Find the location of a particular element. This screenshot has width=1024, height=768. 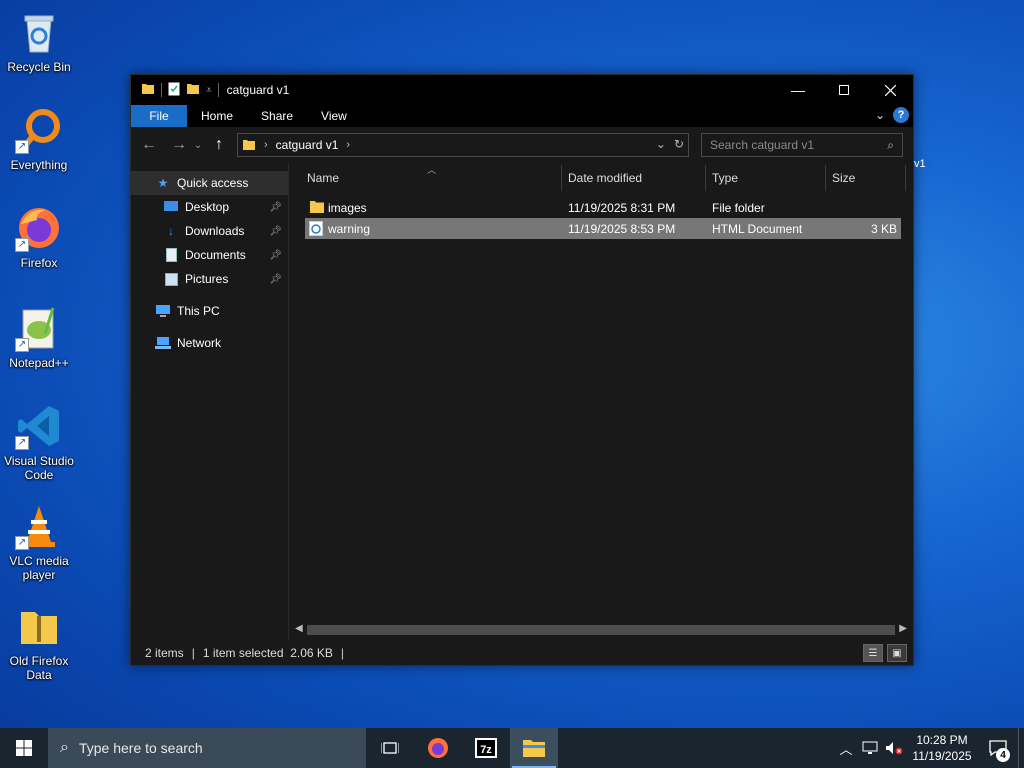

desktop-icon-recycle-bin: Recycle Bin is located at coordinates (39, 41).